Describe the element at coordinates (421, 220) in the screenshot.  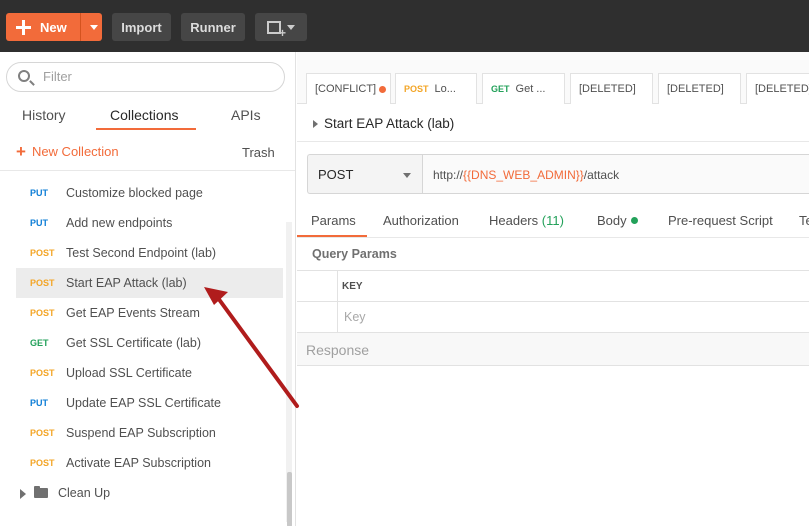
I see `tab-authorization: Authorization` at that location.